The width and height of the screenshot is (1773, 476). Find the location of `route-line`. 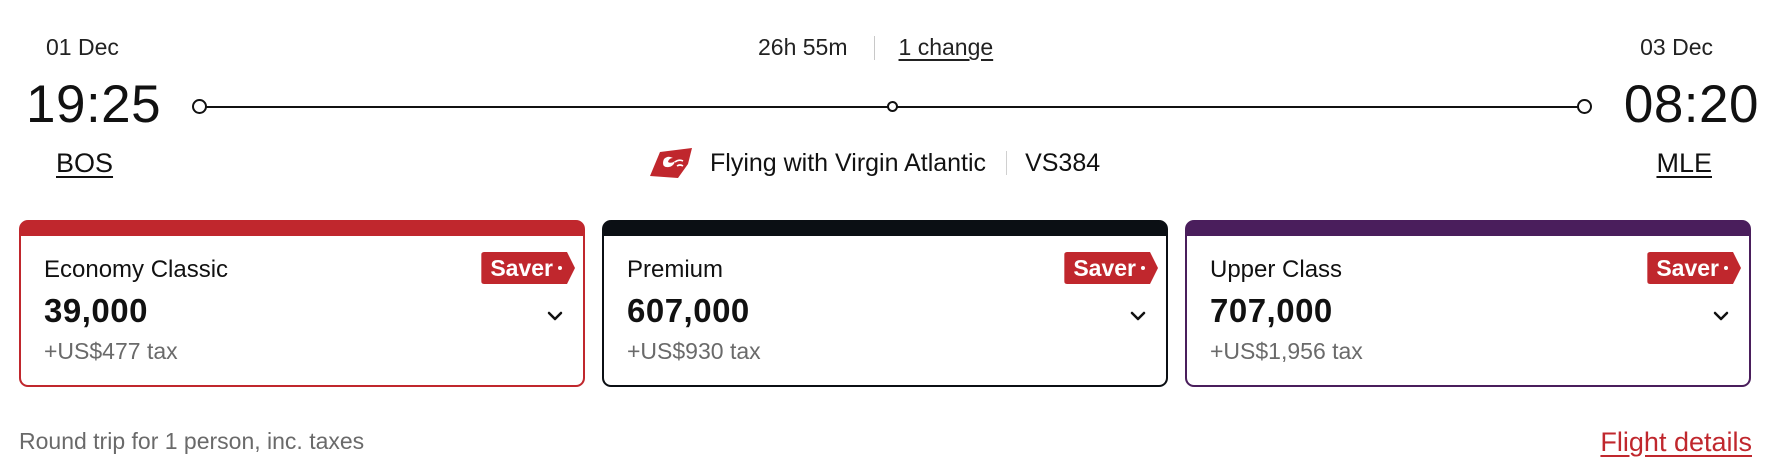

route-line is located at coordinates (892, 106).